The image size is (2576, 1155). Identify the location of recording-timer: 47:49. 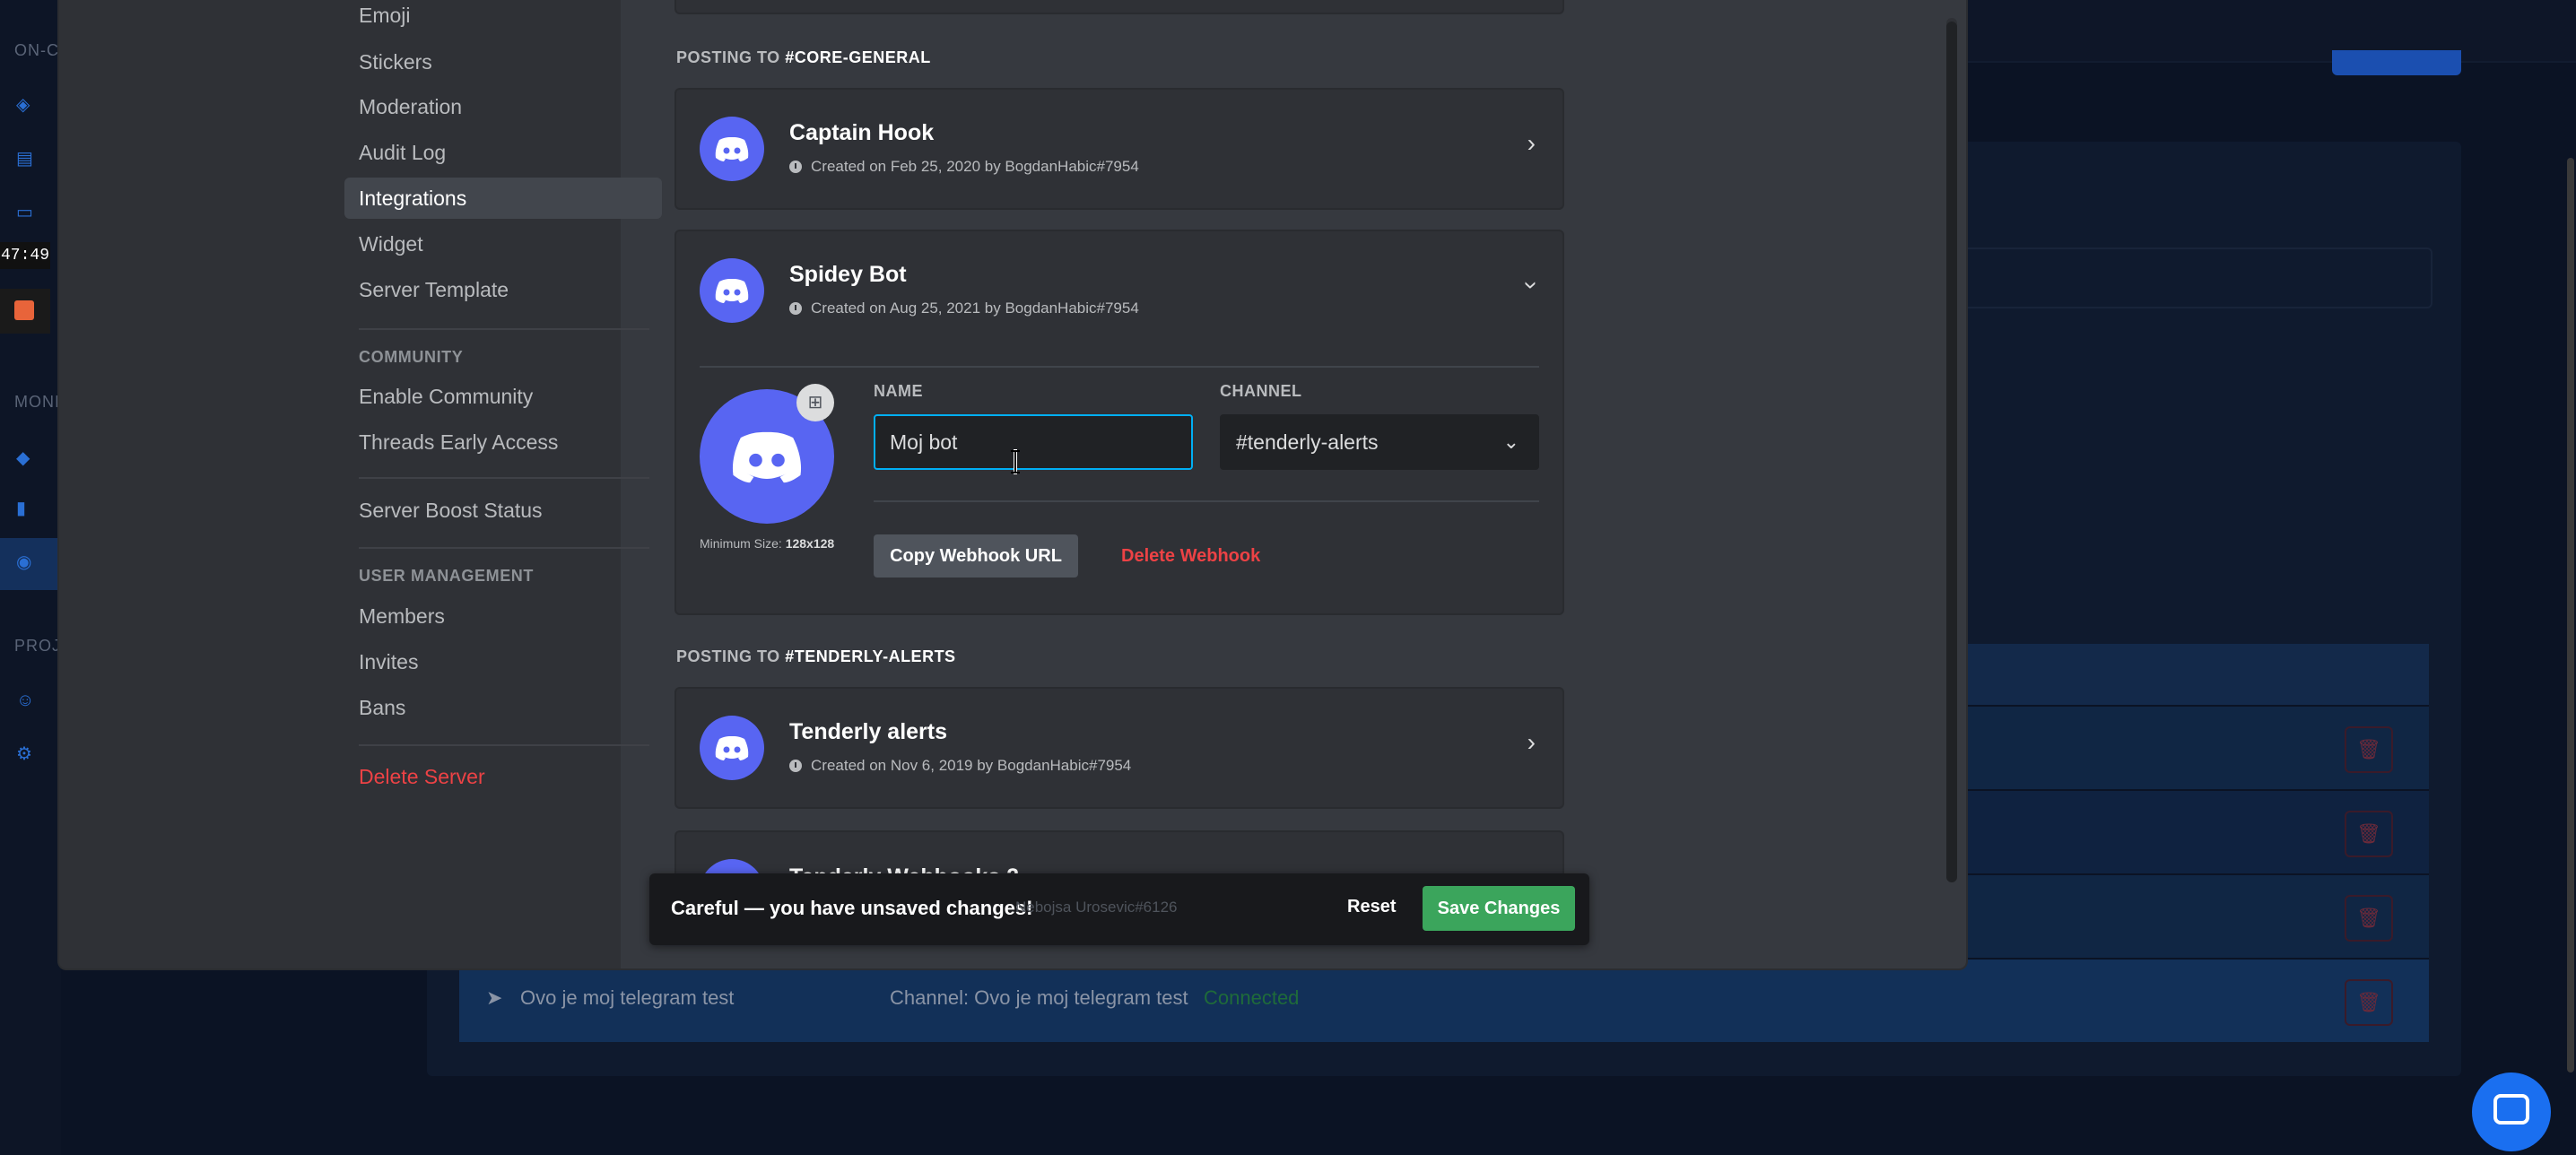
(25, 255).